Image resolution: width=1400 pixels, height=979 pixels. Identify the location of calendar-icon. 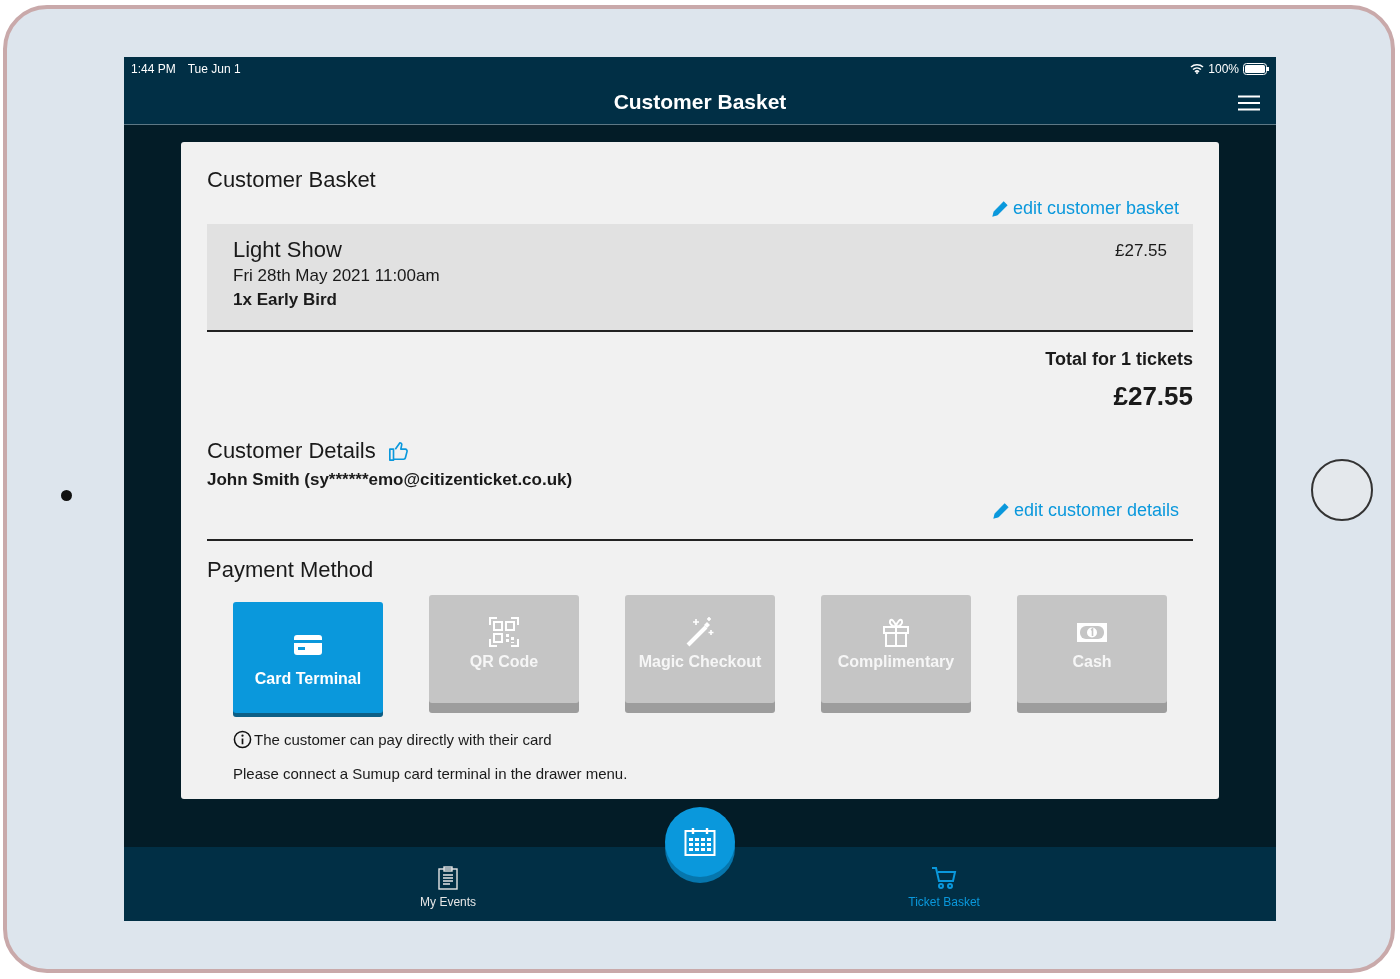
(700, 842).